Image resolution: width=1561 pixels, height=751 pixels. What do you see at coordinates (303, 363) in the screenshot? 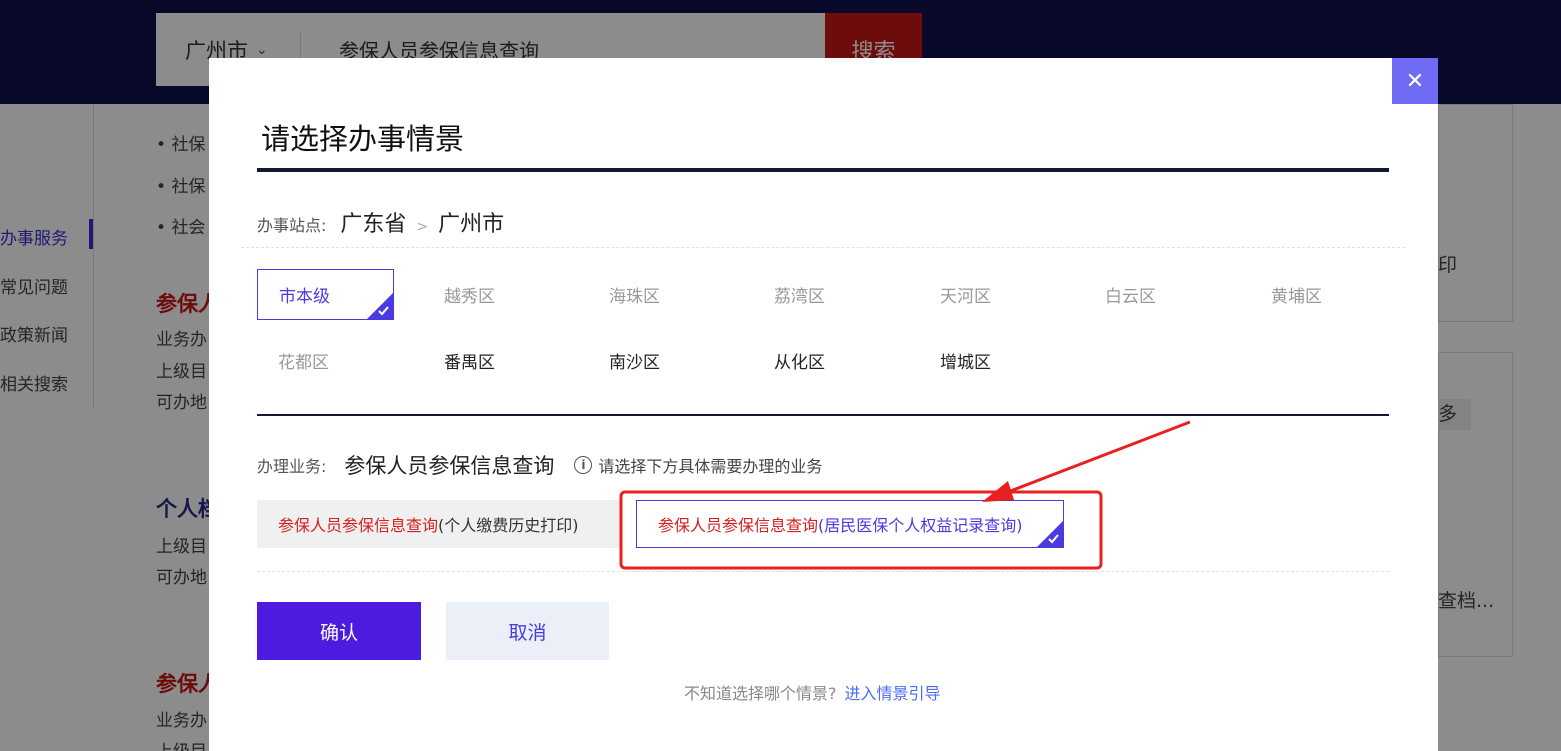
I see `district-label: 花都区` at bounding box center [303, 363].